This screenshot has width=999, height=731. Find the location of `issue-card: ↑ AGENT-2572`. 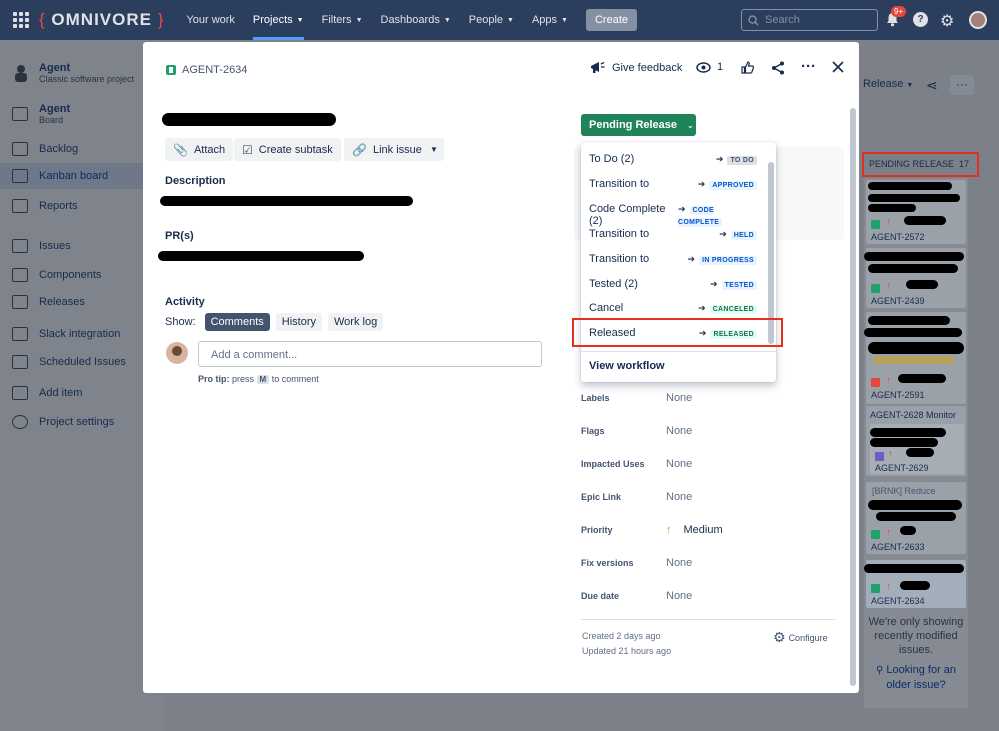

issue-card: ↑ AGENT-2572 is located at coordinates (916, 212).